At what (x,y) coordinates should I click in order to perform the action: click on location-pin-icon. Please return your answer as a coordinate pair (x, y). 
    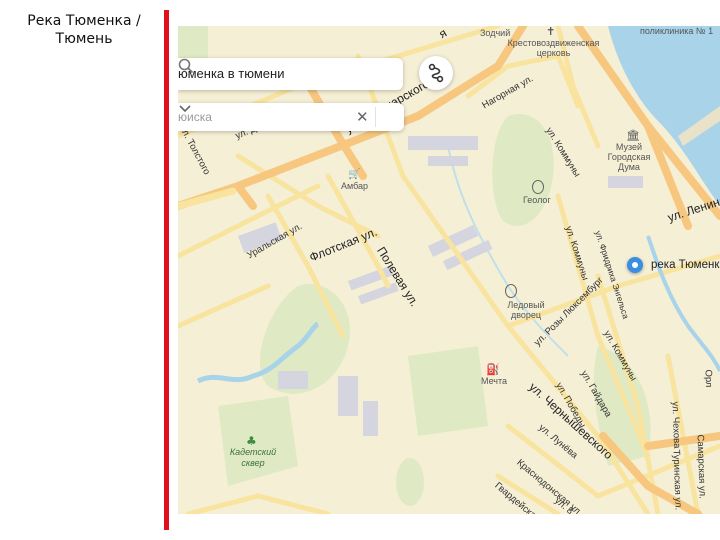
    Looking at the image, I should click on (635, 265).